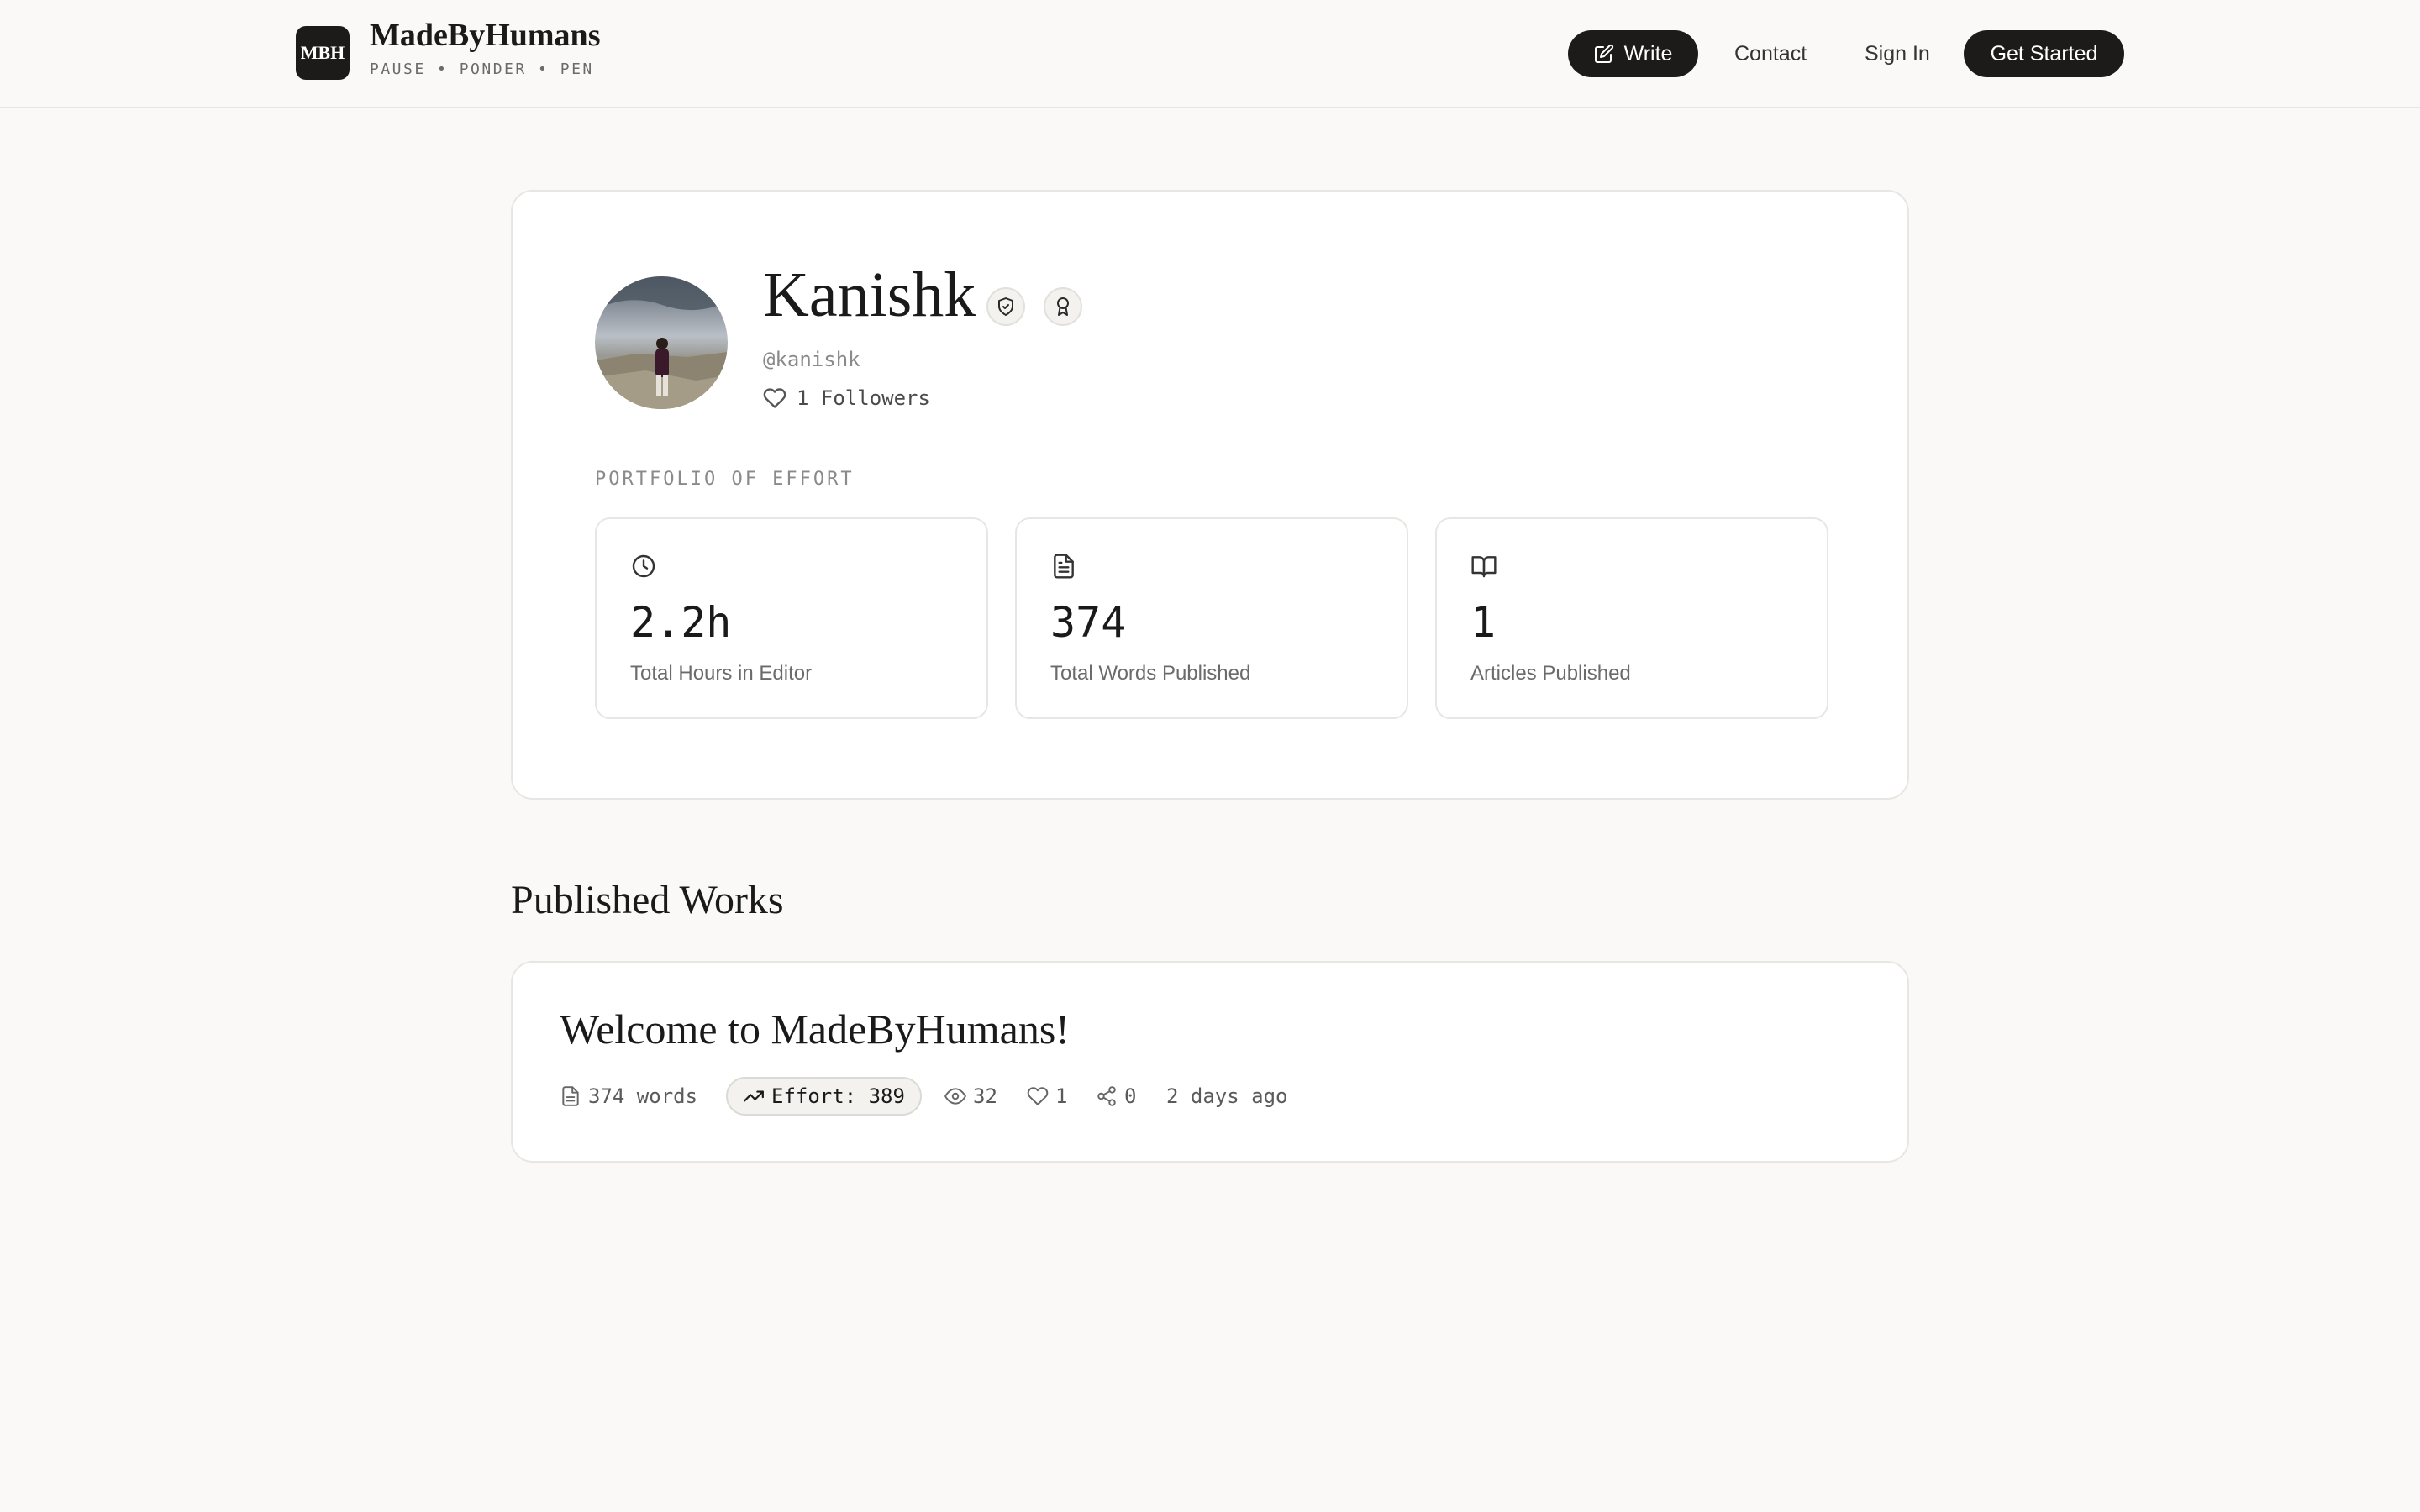 Image resolution: width=2420 pixels, height=1512 pixels. Describe the element at coordinates (955, 1096) in the screenshot. I see `eye-icon` at that location.